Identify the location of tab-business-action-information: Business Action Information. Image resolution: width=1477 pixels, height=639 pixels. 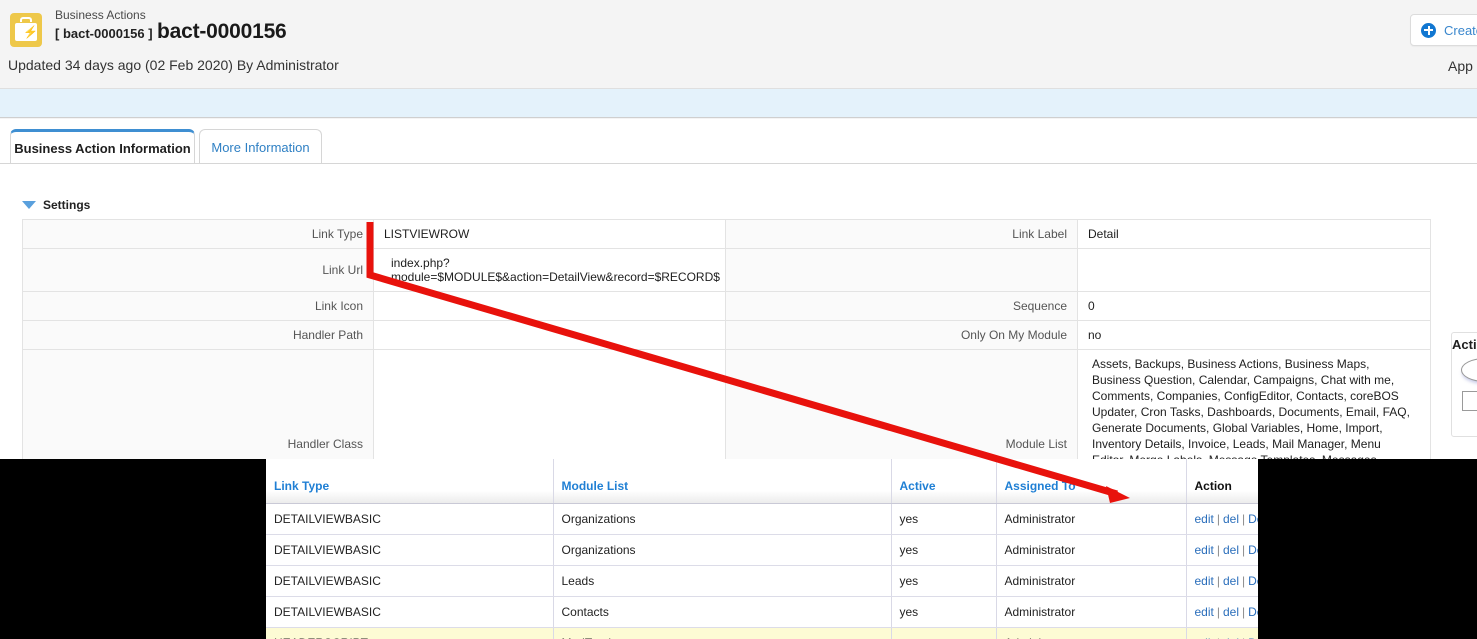
(102, 146).